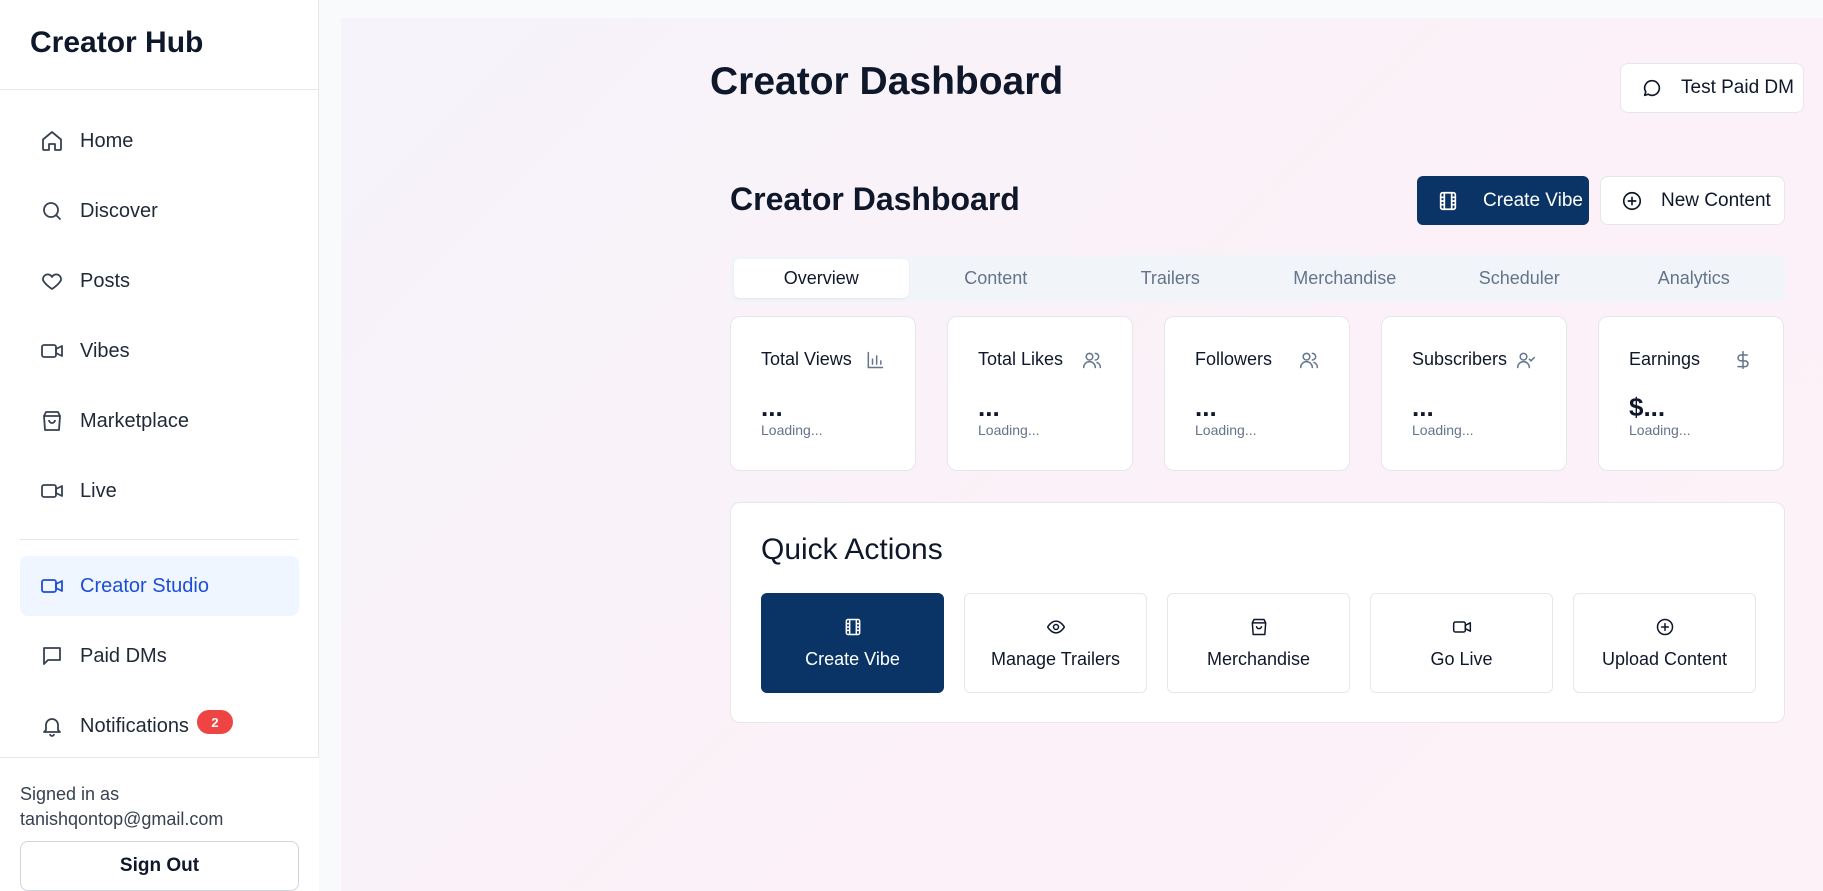  I want to click on new-content-button: New Content, so click(1692, 200).